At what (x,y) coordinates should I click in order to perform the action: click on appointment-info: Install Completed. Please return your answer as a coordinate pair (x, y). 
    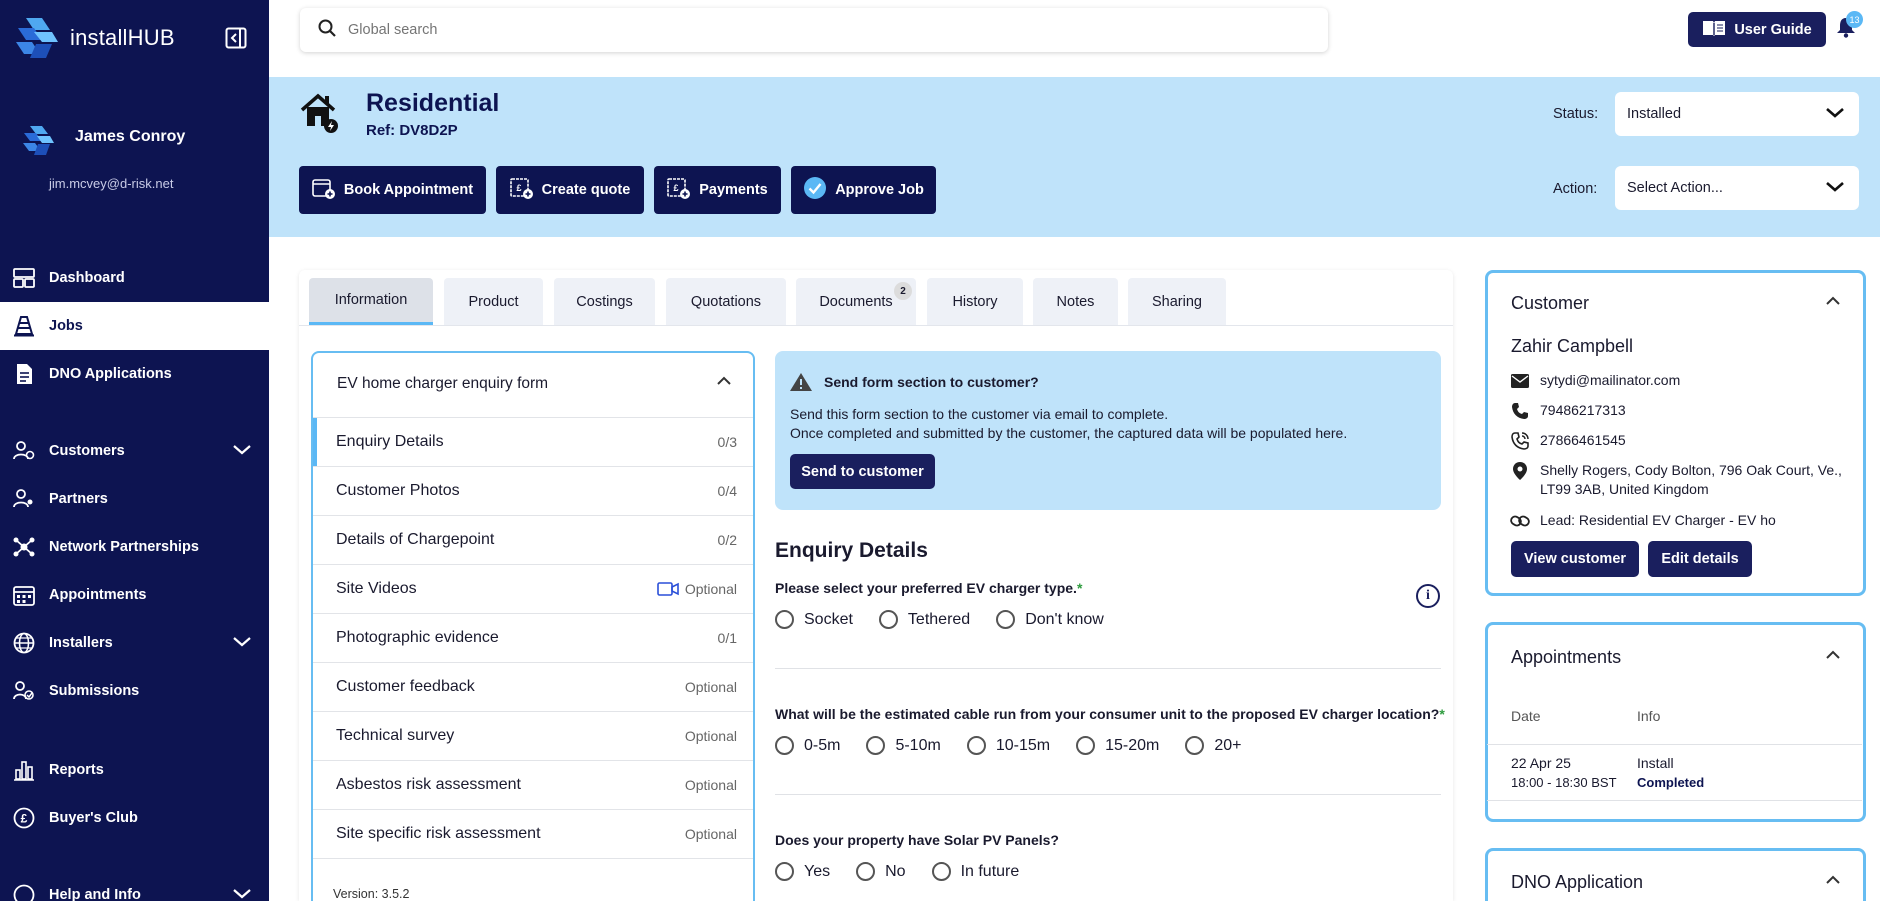
    Looking at the image, I should click on (1670, 773).